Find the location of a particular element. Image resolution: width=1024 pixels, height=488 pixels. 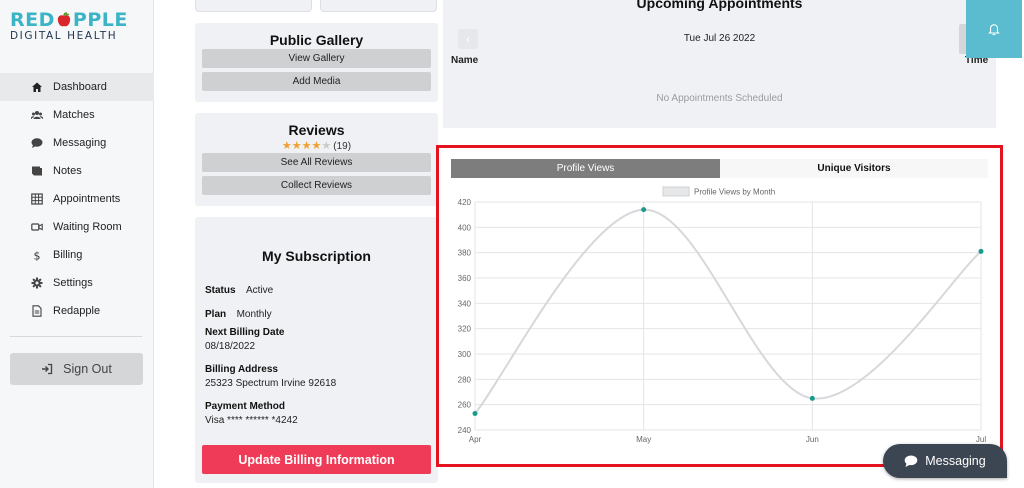

sidebar-item-waiting-room: Waiting Room is located at coordinates (77, 227).